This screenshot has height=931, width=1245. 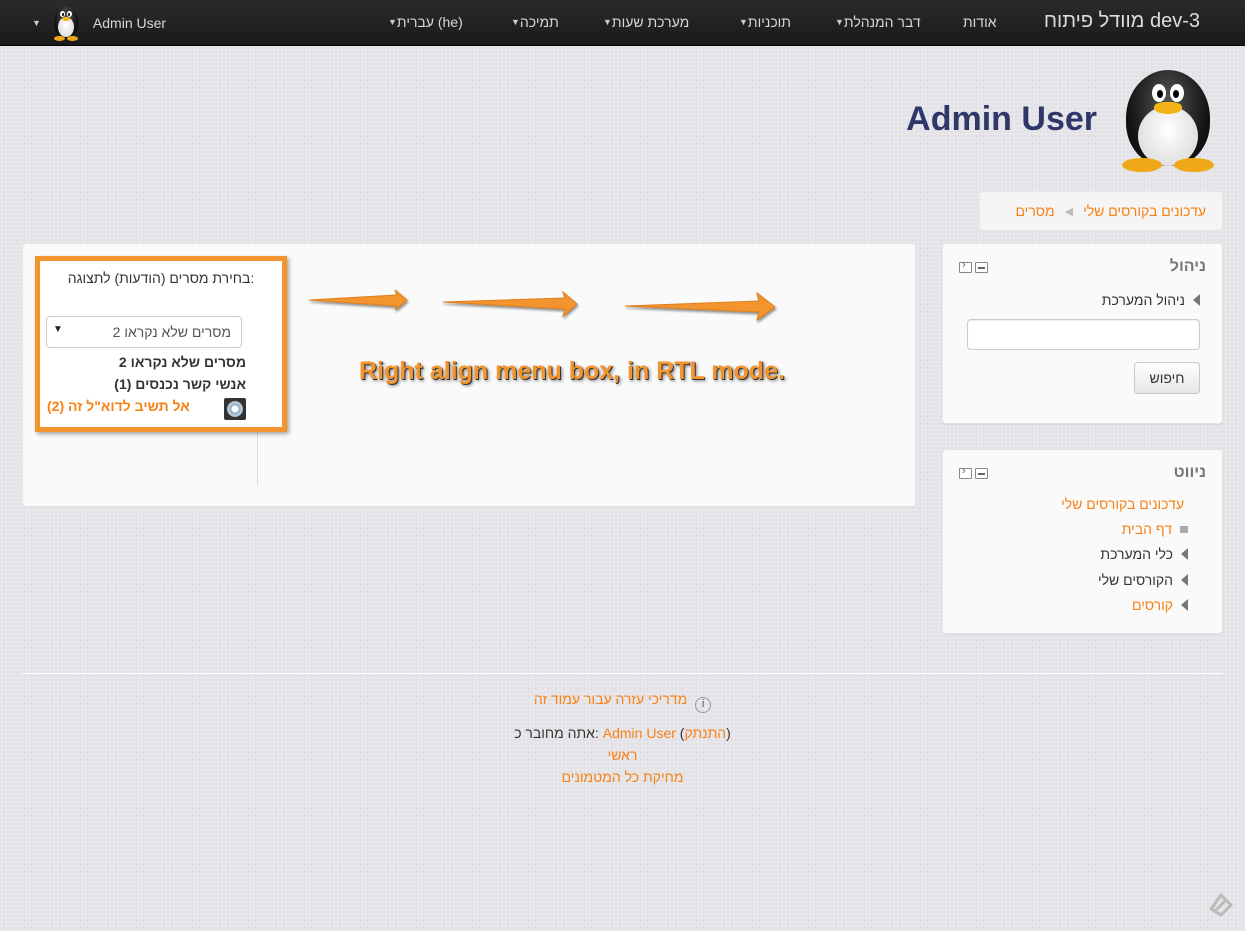 I want to click on dropdown-arrow-icon: ▼, so click(x=58, y=329).